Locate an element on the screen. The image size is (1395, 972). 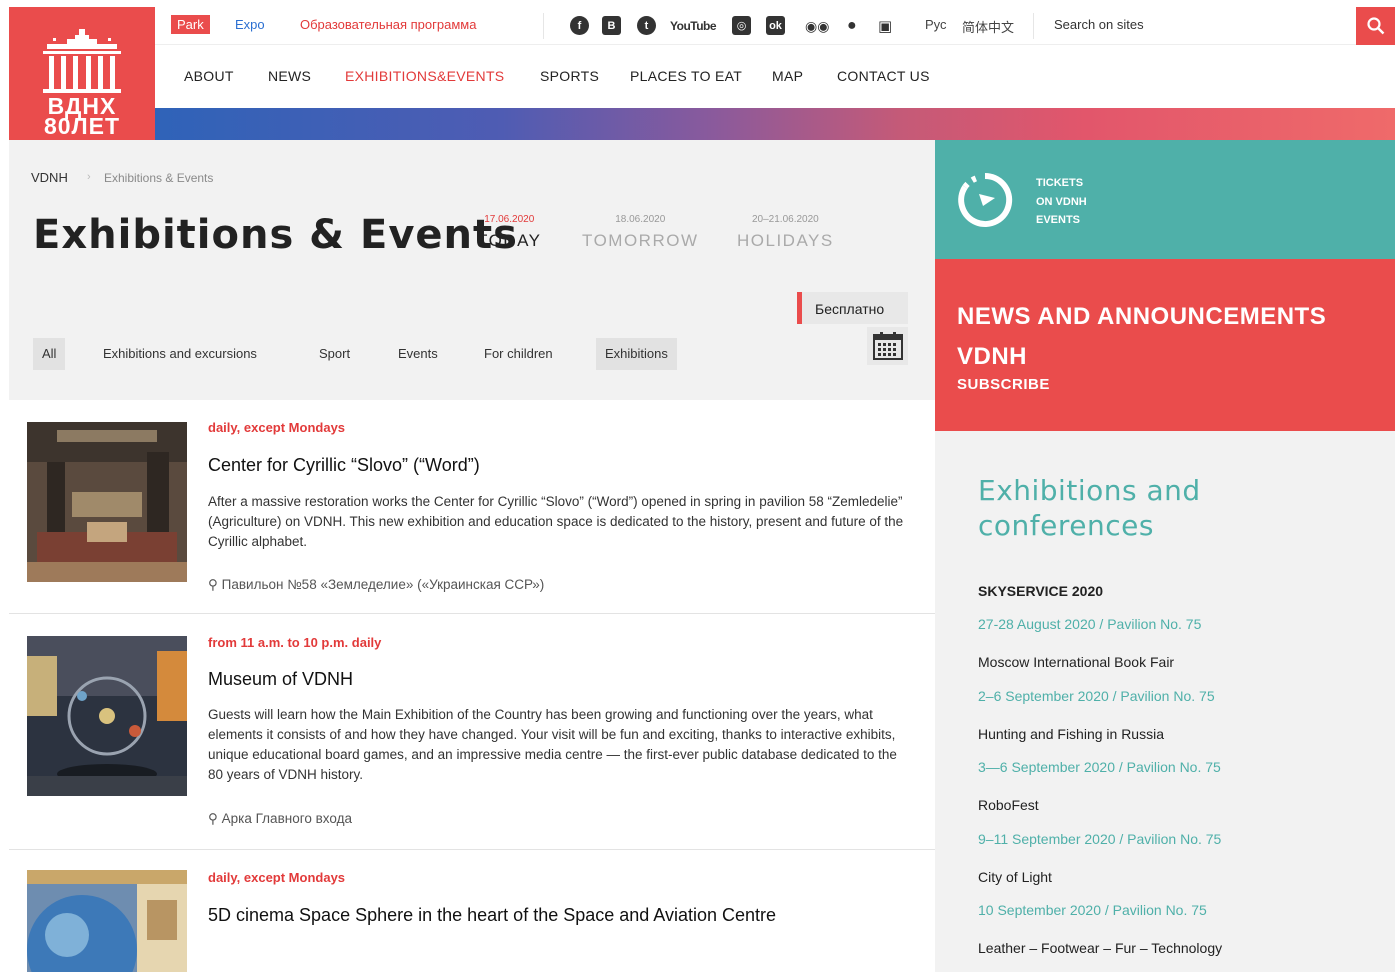
day-tab-today: 17.06.2020 TODAY is located at coordinates (509, 232).